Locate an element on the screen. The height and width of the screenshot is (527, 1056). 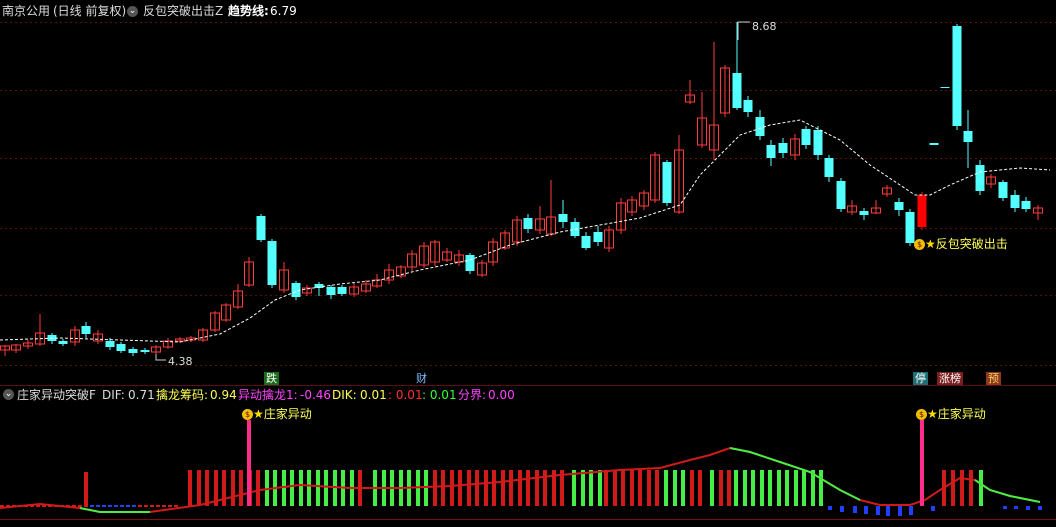
badge-fall: 跌 is located at coordinates (271, 378).